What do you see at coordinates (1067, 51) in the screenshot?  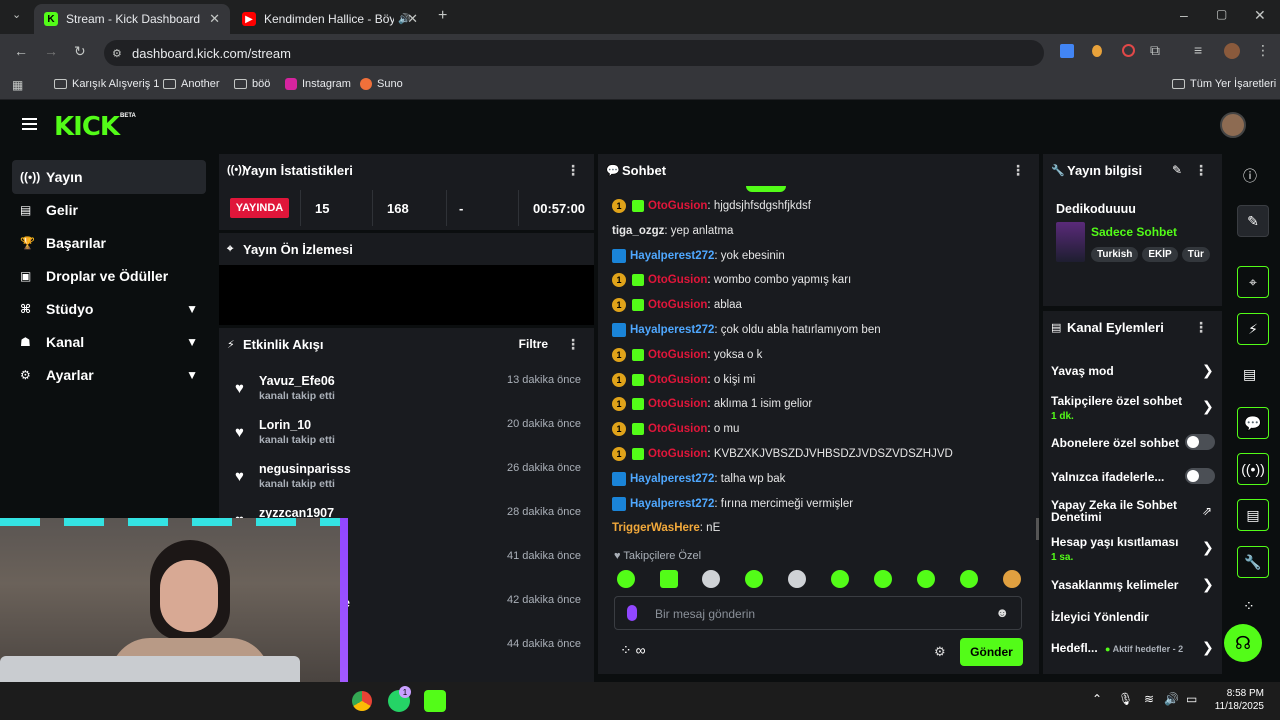 I see `translate-extension-icon` at bounding box center [1067, 51].